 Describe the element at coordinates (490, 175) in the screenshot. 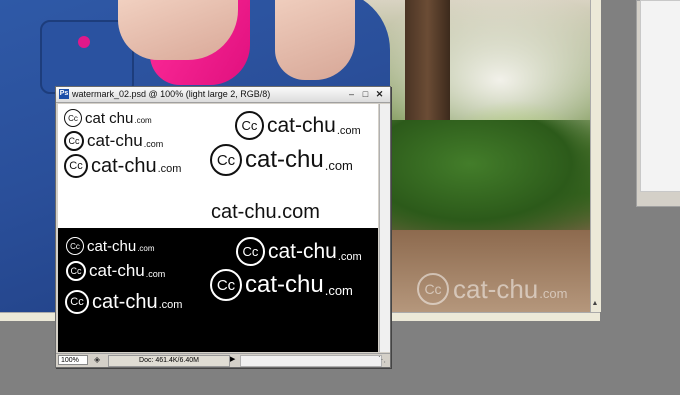

I see `green-bush` at that location.